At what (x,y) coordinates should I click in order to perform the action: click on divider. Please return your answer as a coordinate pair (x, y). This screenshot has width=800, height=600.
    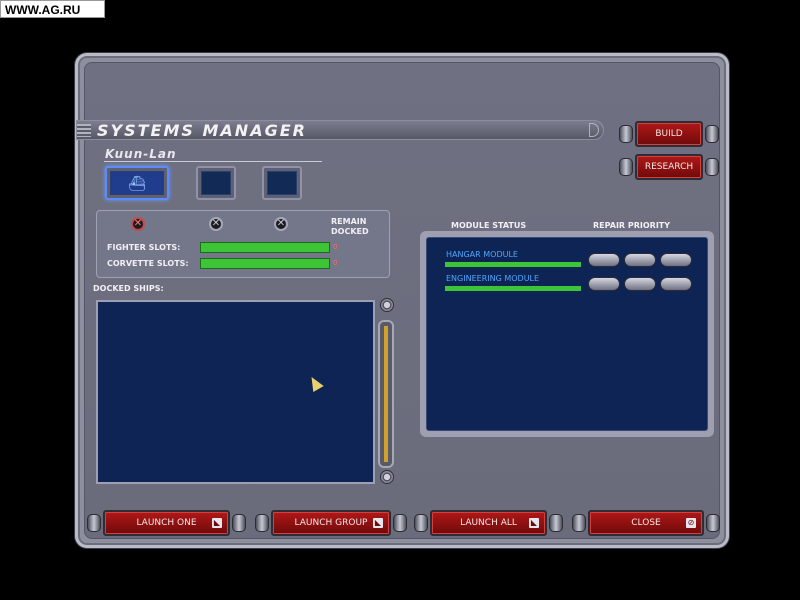
    Looking at the image, I should click on (213, 161).